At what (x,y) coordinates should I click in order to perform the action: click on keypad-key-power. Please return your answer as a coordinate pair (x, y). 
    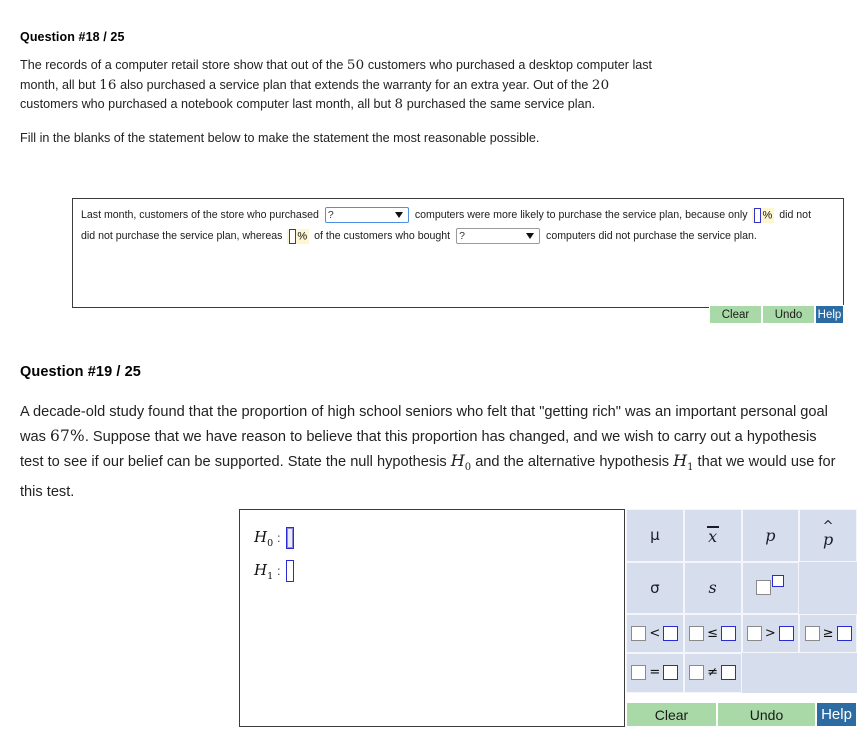
    Looking at the image, I should click on (770, 588).